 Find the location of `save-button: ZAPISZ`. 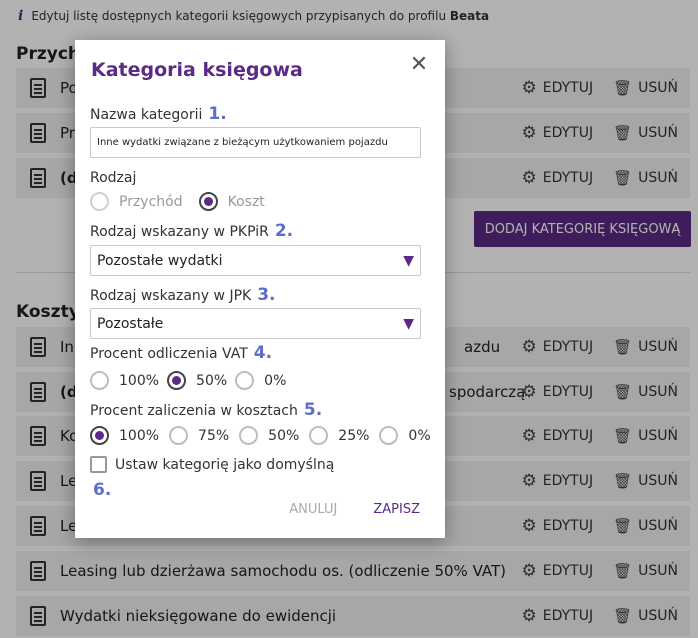

save-button: ZAPISZ is located at coordinates (396, 509).